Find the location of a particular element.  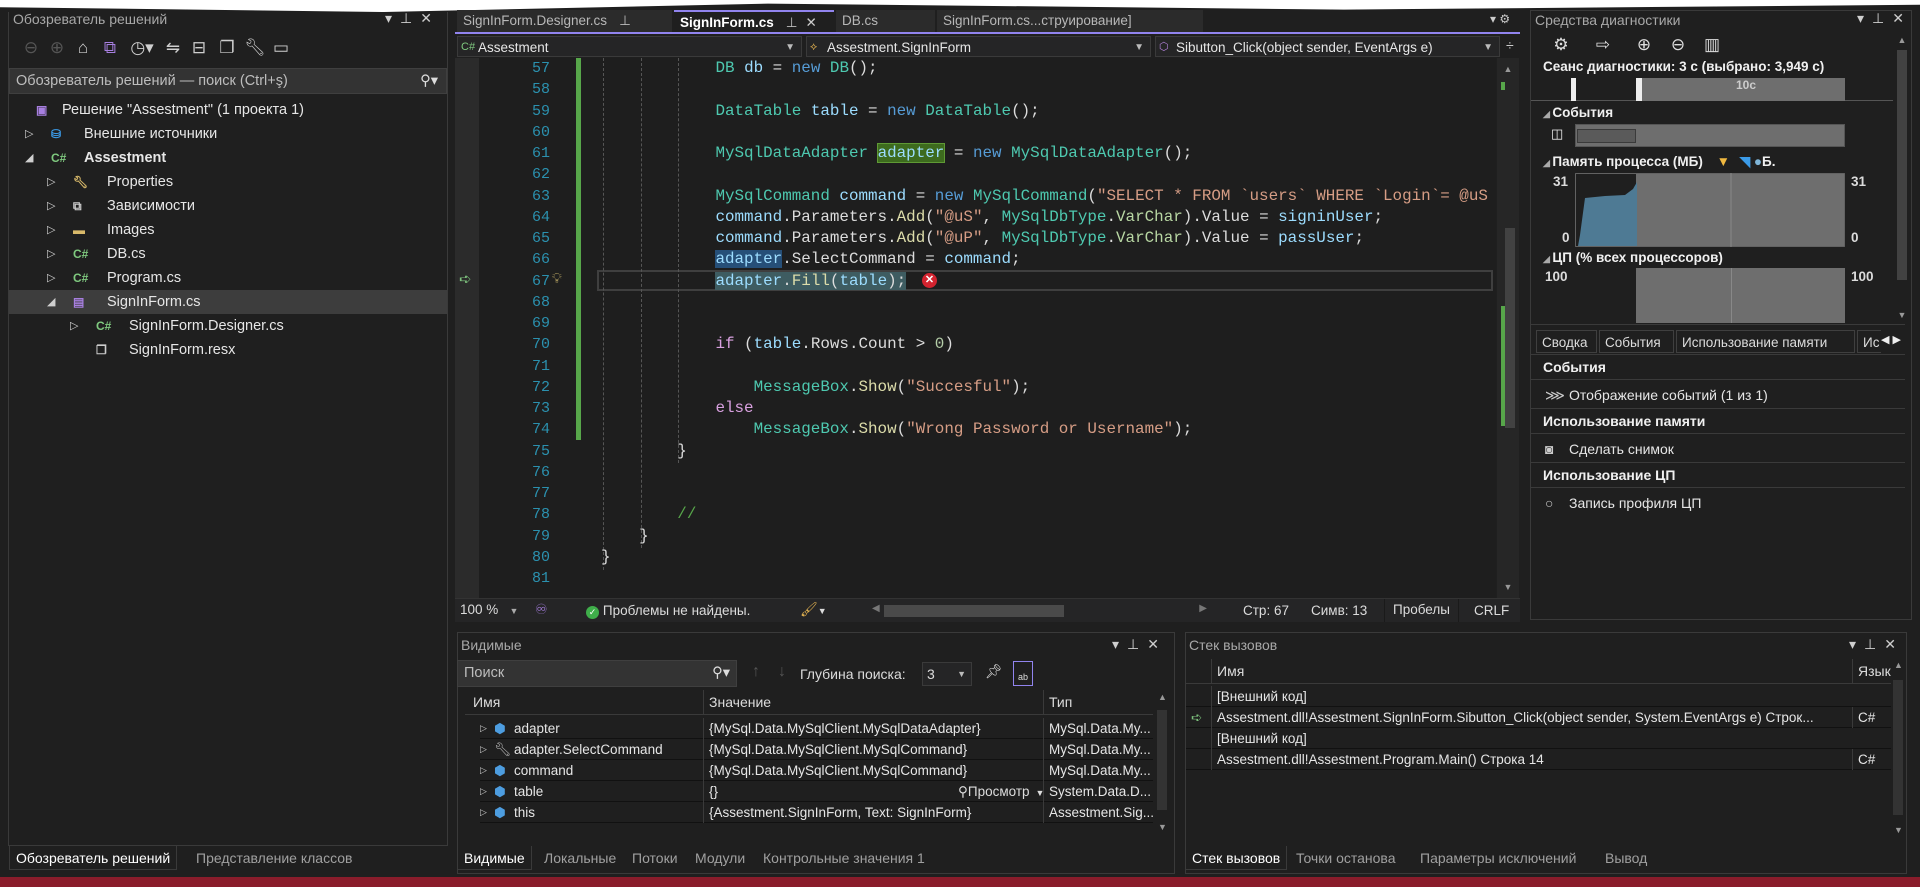

code-line: DataTable table = new DataTable(); is located at coordinates (820, 111).